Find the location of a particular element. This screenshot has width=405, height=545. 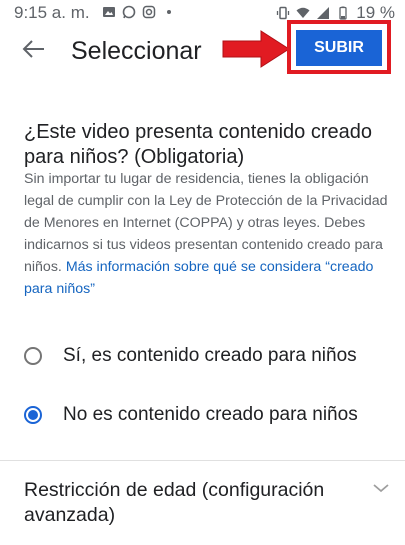

whatsapp-icon is located at coordinates (129, 12).